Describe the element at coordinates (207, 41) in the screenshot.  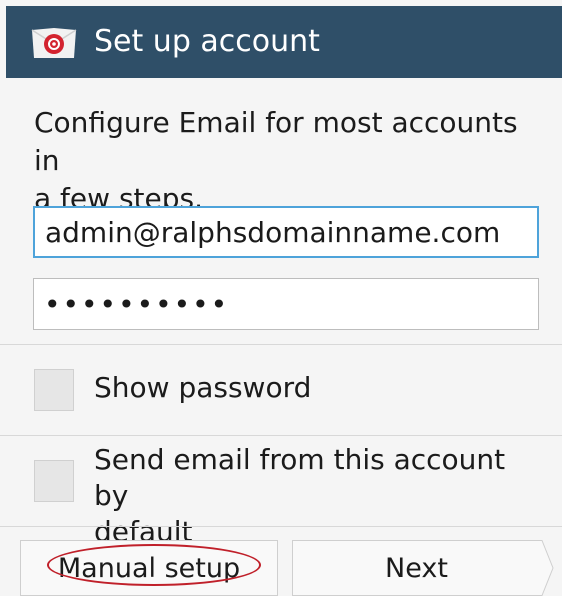
I see `page-title: Set up account` at that location.